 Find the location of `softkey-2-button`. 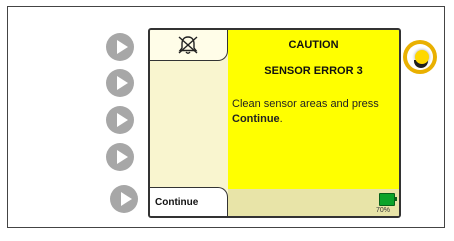

softkey-2-button is located at coordinates (120, 83).